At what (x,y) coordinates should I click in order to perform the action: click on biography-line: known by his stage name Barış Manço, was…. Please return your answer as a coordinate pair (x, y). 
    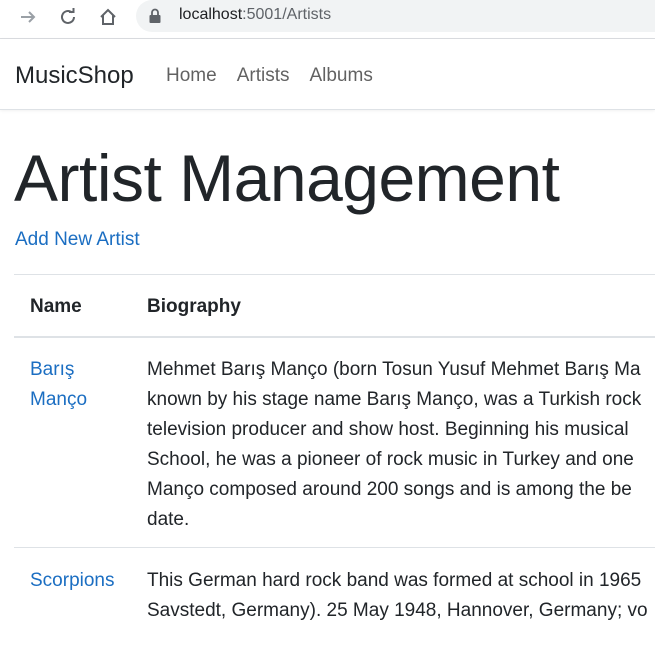
    Looking at the image, I should click on (394, 399).